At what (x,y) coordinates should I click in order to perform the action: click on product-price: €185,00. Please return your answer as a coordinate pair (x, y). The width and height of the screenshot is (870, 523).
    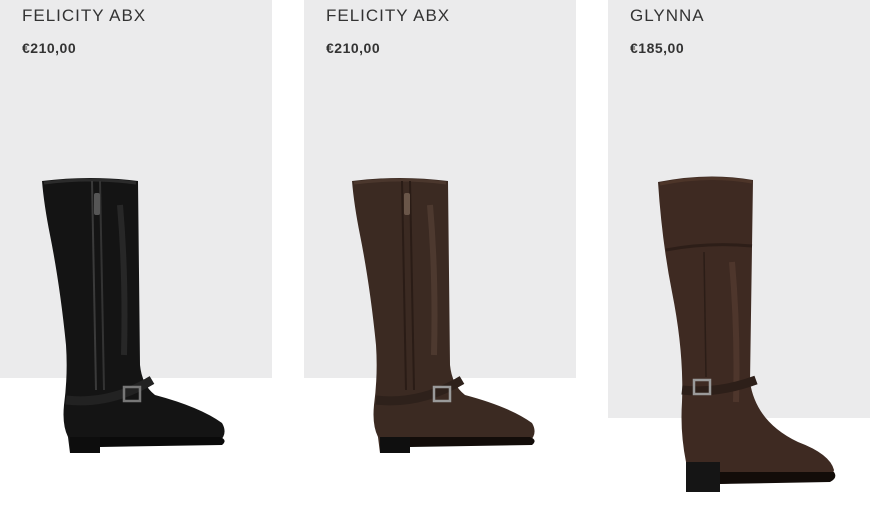
    Looking at the image, I should click on (657, 48).